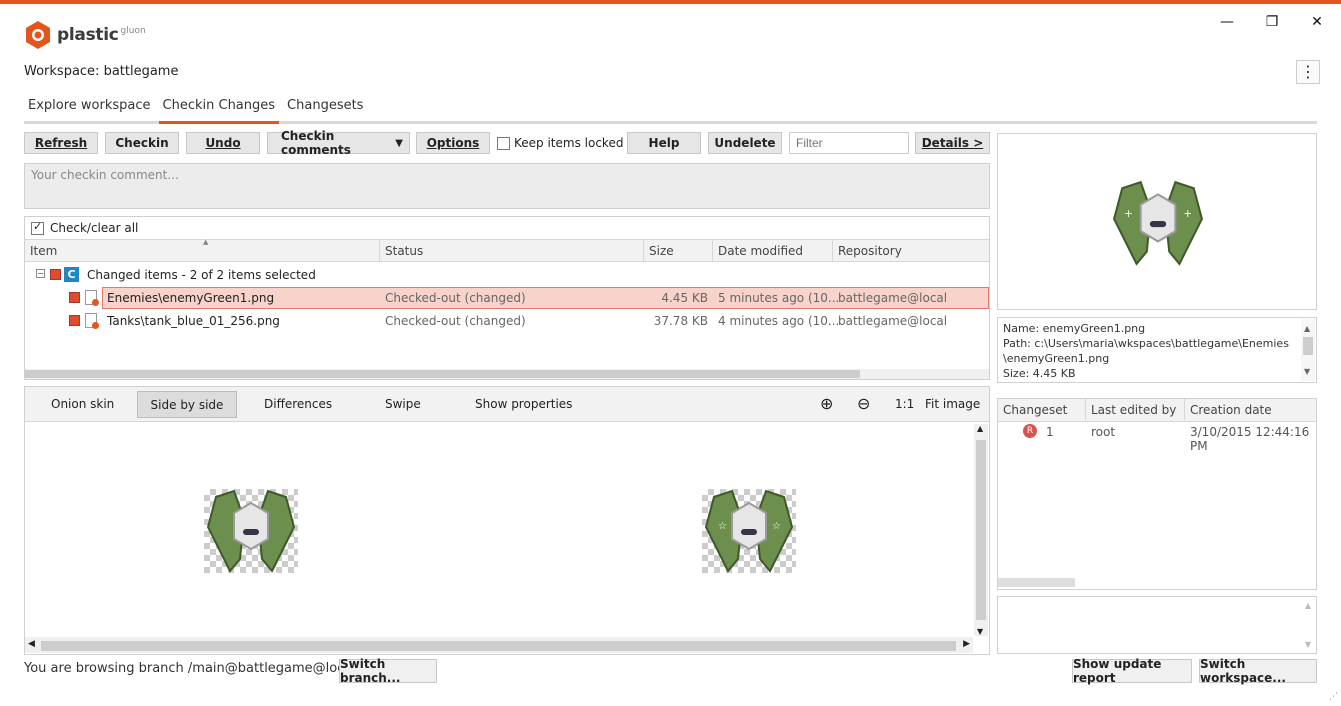 The height and width of the screenshot is (706, 1341). I want to click on tab-explore-workspace: Explore workspace, so click(89, 108).